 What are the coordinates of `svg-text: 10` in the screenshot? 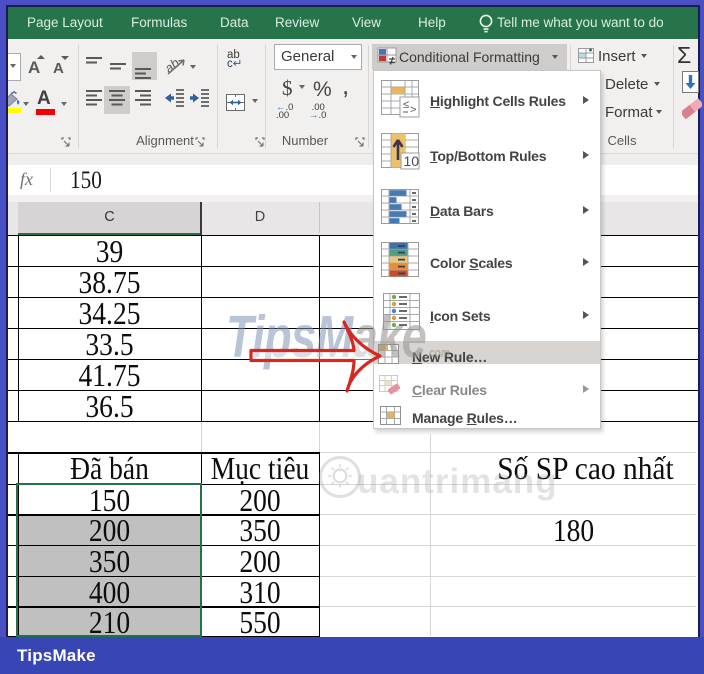 It's located at (412, 161).